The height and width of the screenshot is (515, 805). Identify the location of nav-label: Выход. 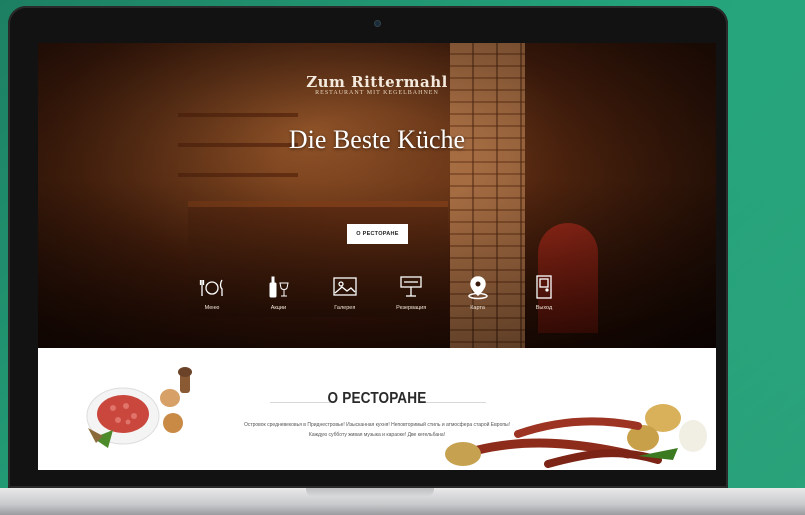
(544, 308).